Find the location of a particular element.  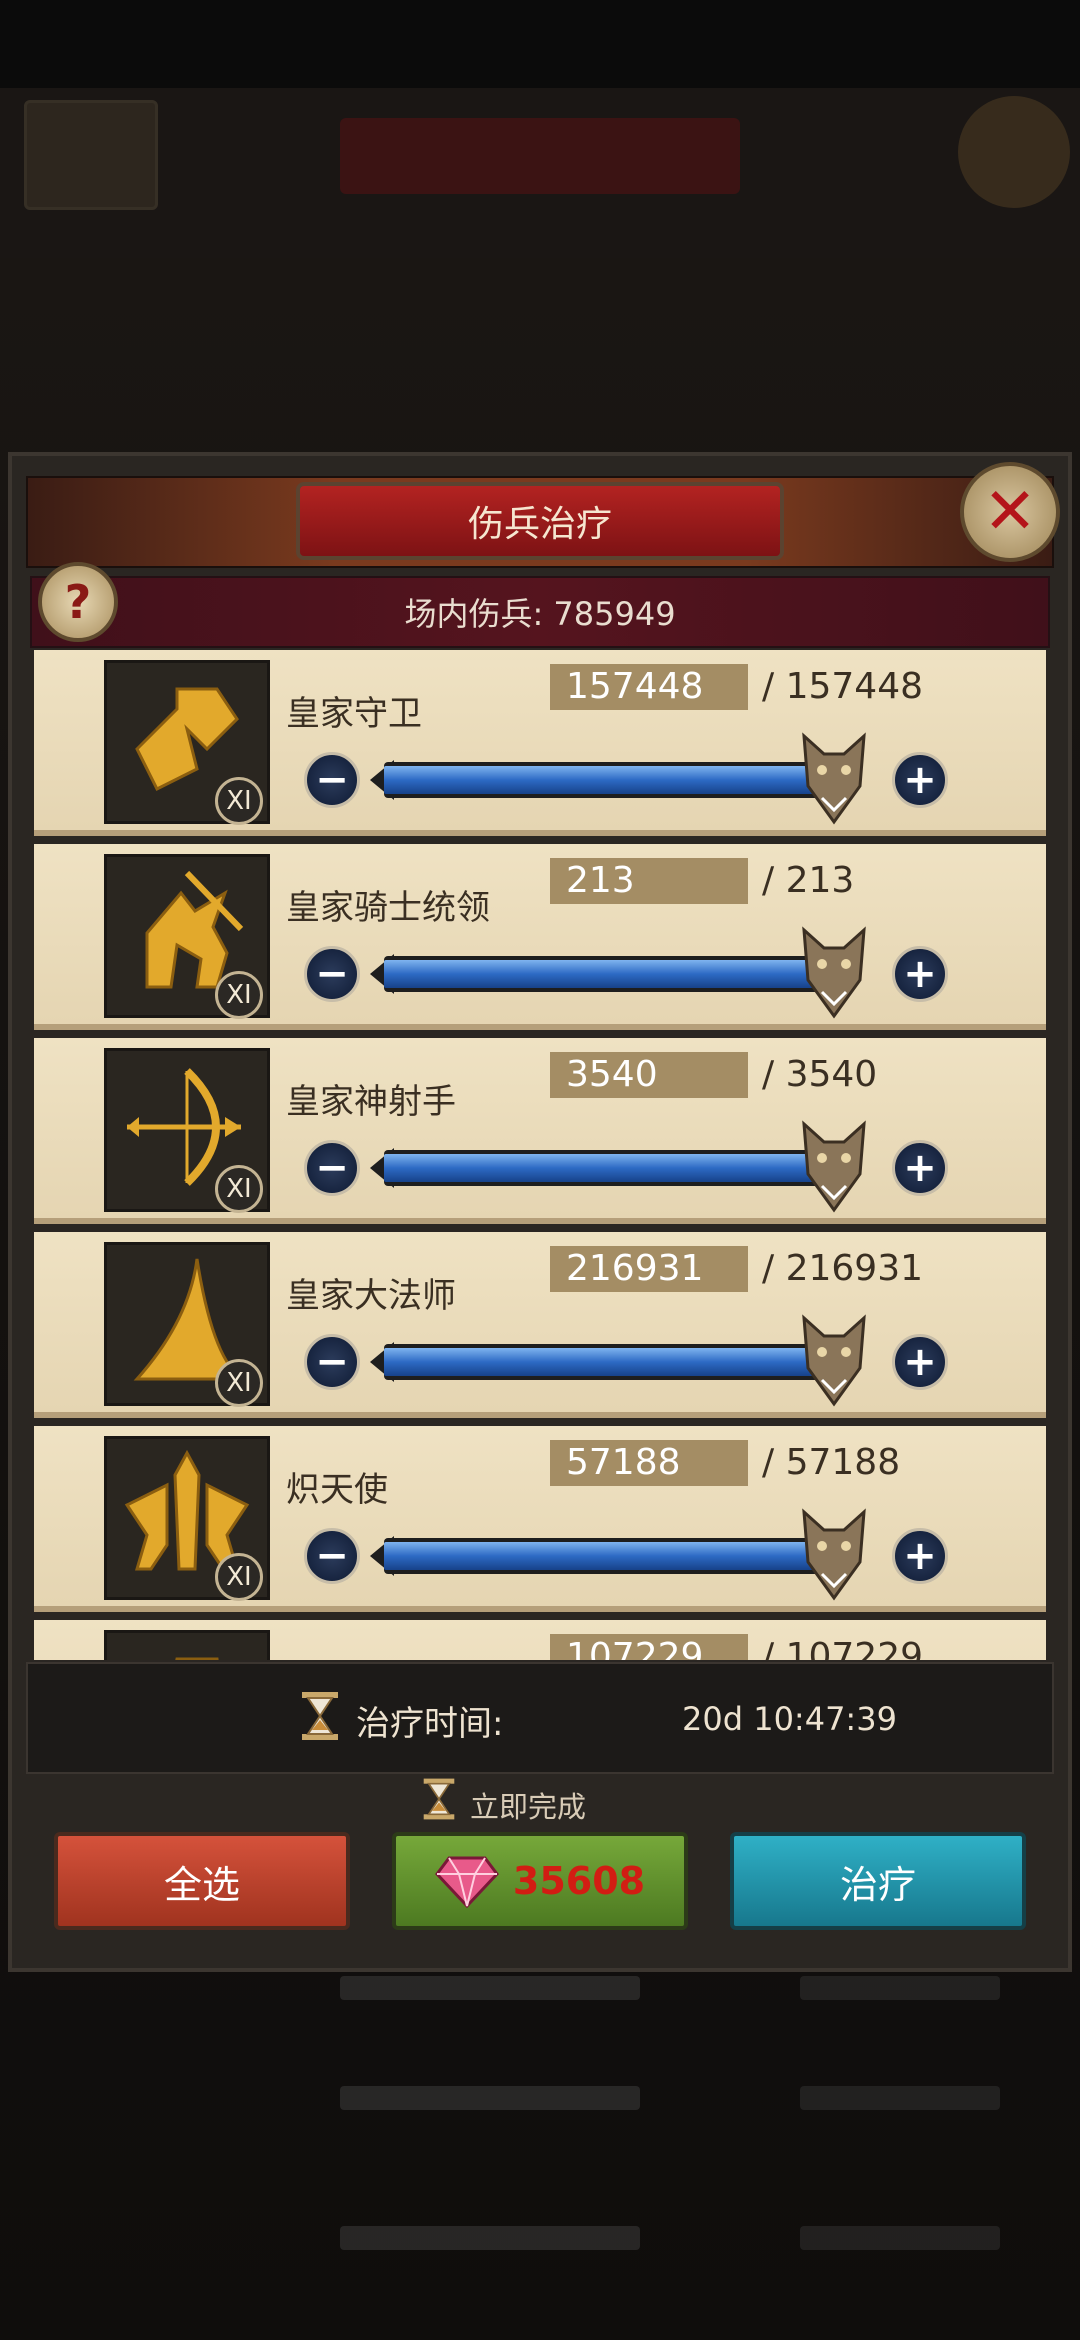

unit-quantity-input: 3540 is located at coordinates (649, 1075).